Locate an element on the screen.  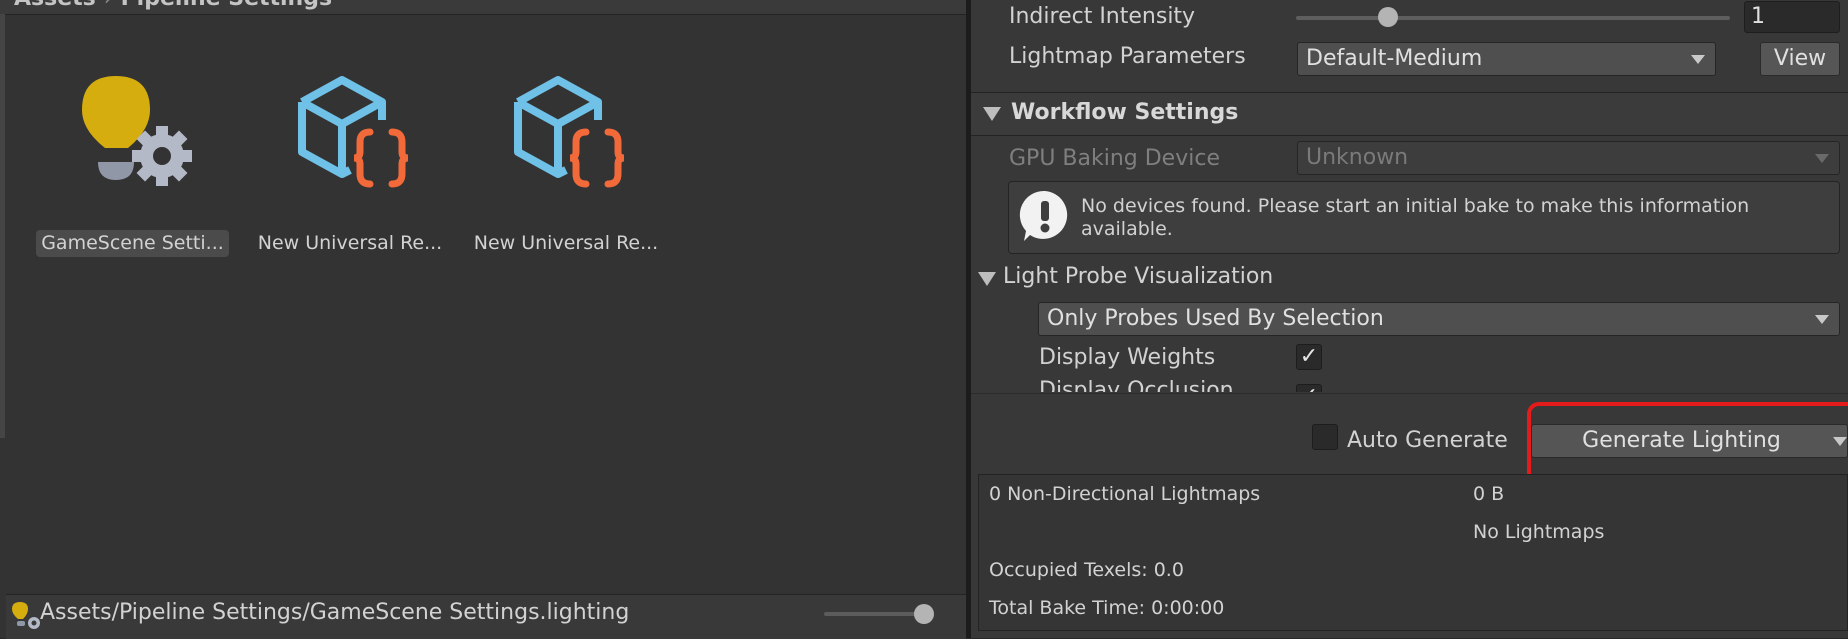
icon-size-slider-track is located at coordinates (874, 614).